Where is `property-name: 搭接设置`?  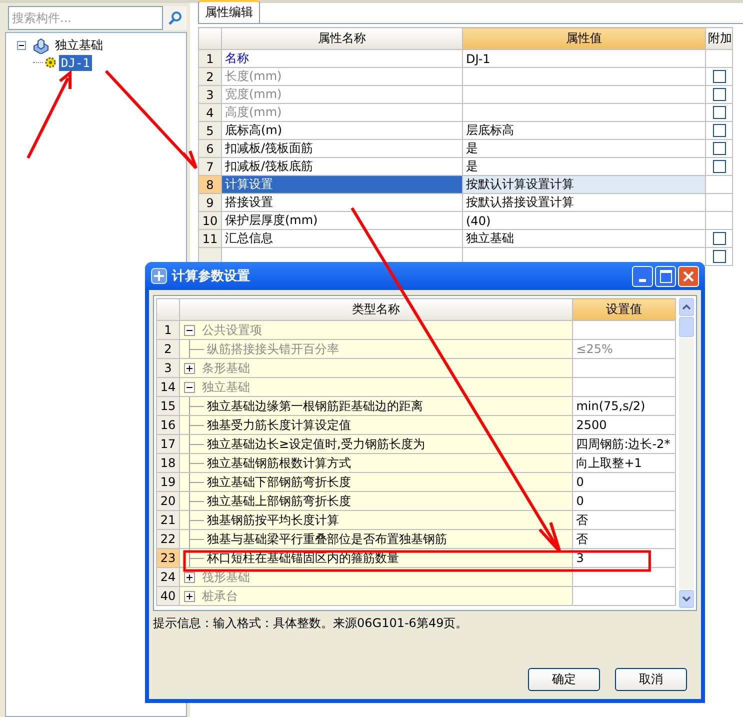
property-name: 搭接设置 is located at coordinates (342, 203).